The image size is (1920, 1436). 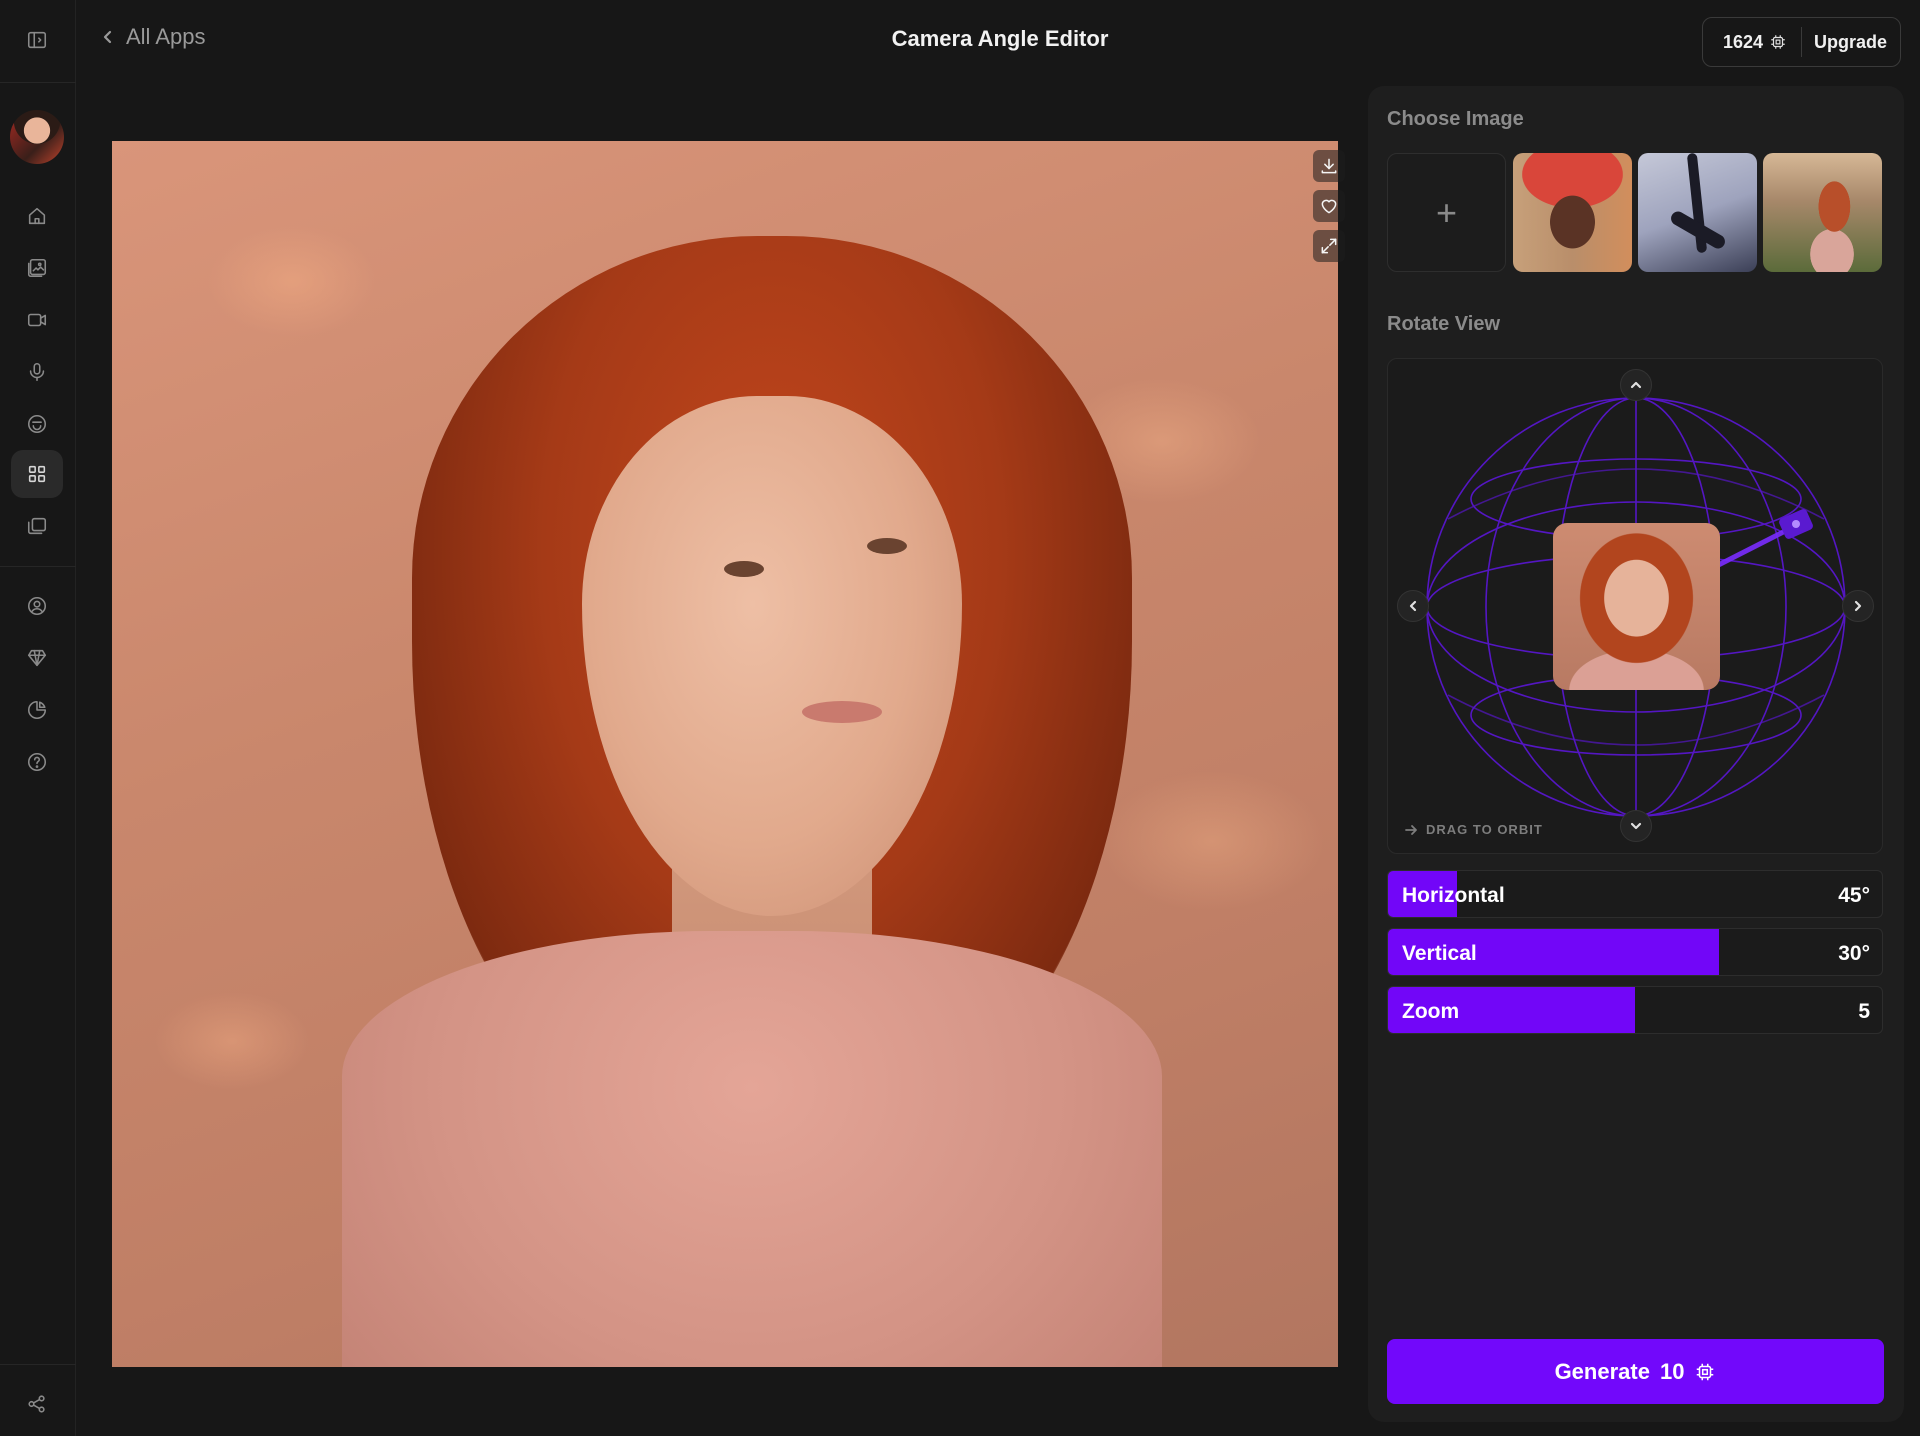 I want to click on choose-image-label: Choose Image, so click(x=1455, y=119).